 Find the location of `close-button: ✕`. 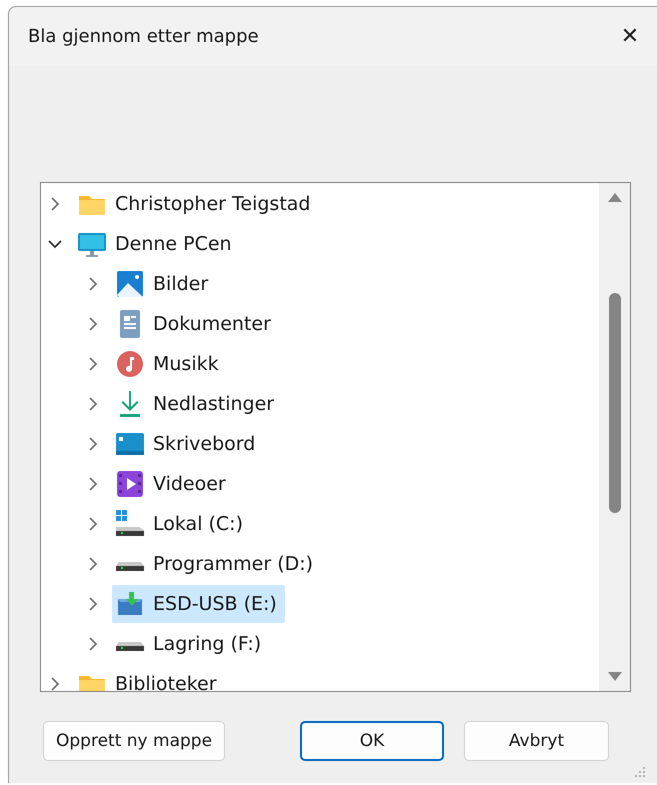

close-button: ✕ is located at coordinates (630, 36).